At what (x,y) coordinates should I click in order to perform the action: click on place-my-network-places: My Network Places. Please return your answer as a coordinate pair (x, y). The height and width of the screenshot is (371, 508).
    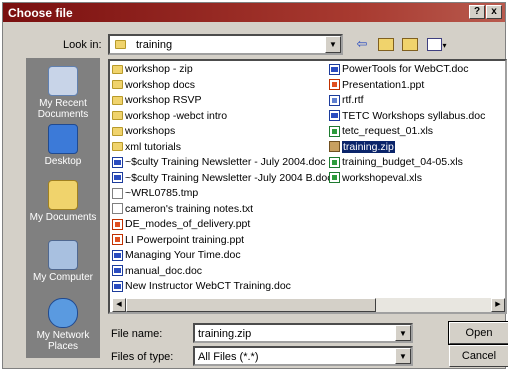
    Looking at the image, I should click on (63, 325).